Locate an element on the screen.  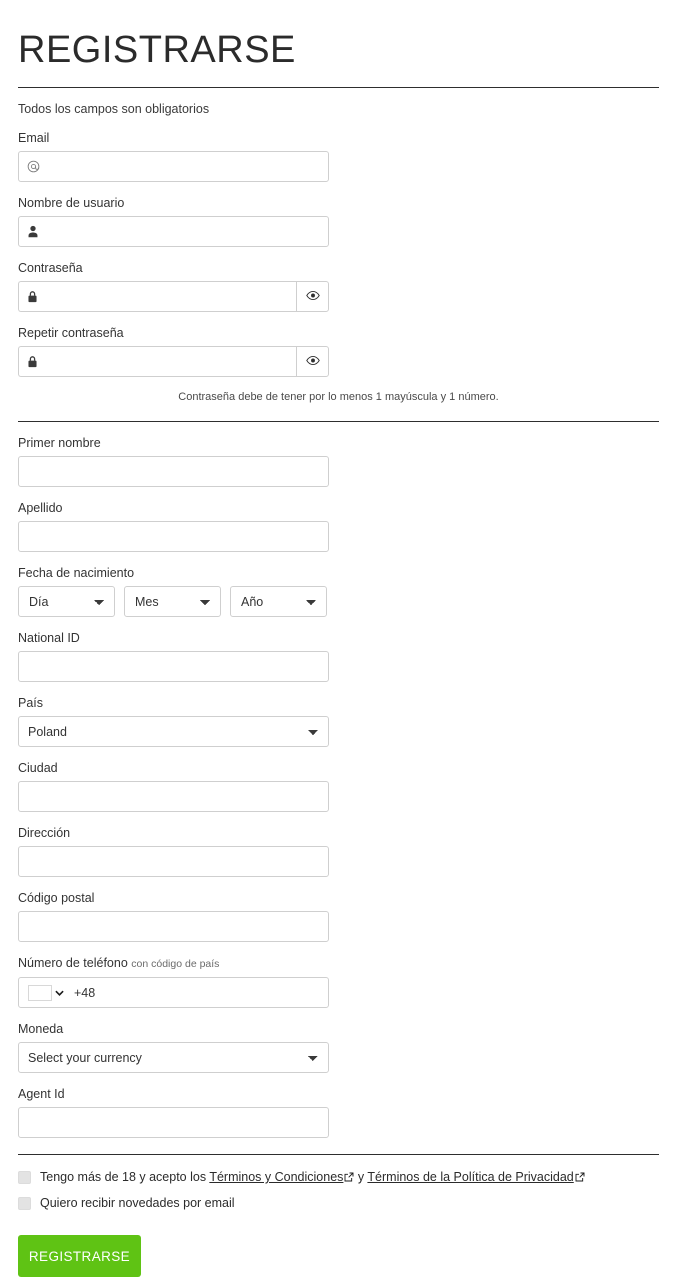
first-name-label: Primer nombre is located at coordinates (59, 443).